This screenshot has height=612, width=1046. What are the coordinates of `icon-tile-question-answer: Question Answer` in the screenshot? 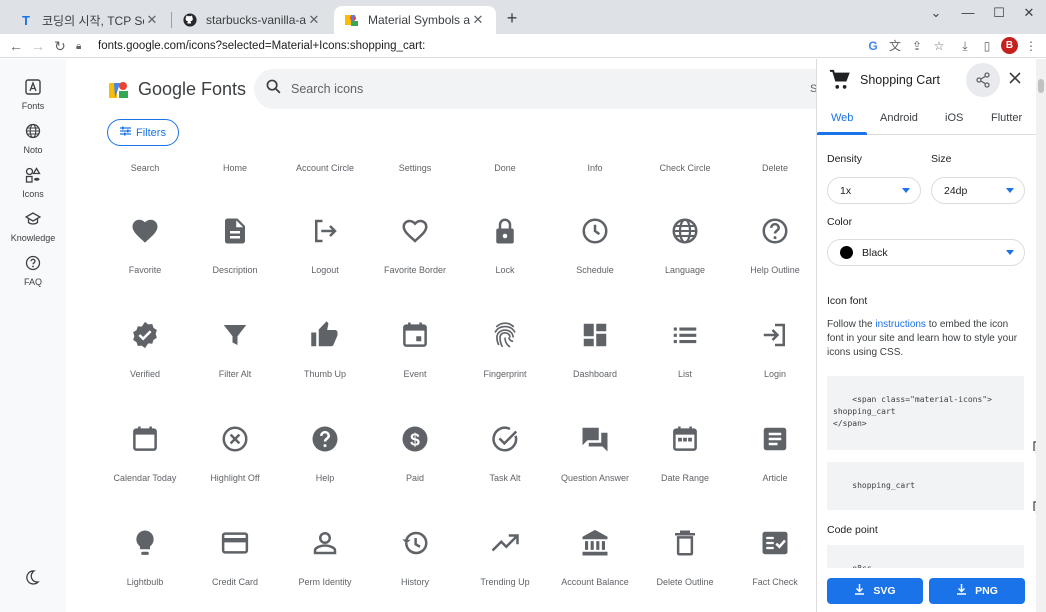 It's located at (595, 453).